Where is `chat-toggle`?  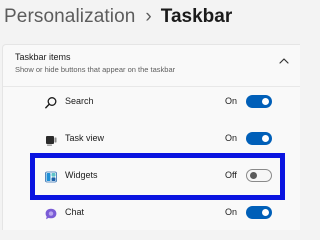
chat-toggle is located at coordinates (259, 212).